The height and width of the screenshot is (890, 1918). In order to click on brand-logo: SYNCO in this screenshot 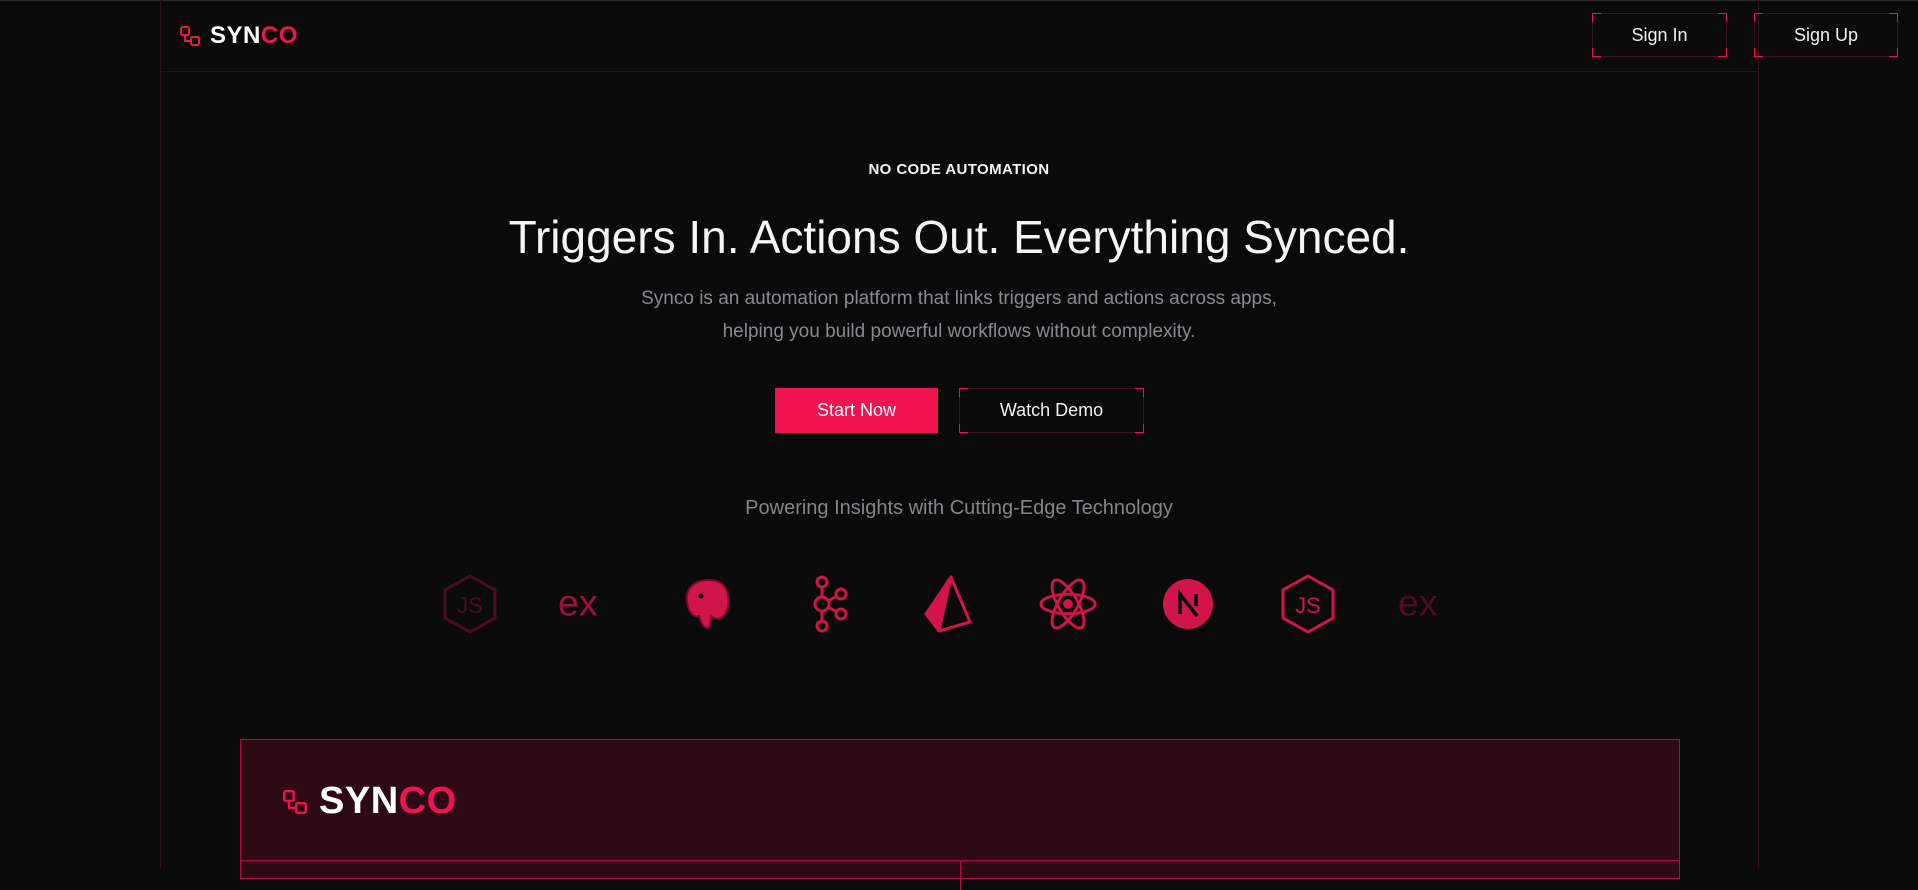, I will do `click(239, 36)`.